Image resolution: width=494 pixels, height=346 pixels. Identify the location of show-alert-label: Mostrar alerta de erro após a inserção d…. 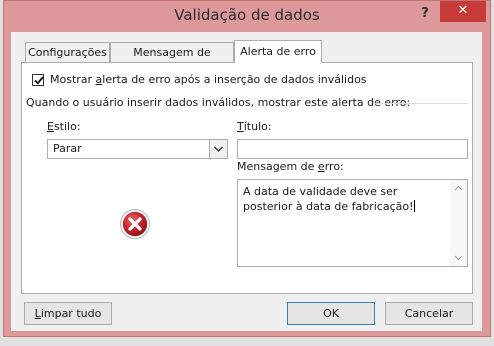
(208, 79).